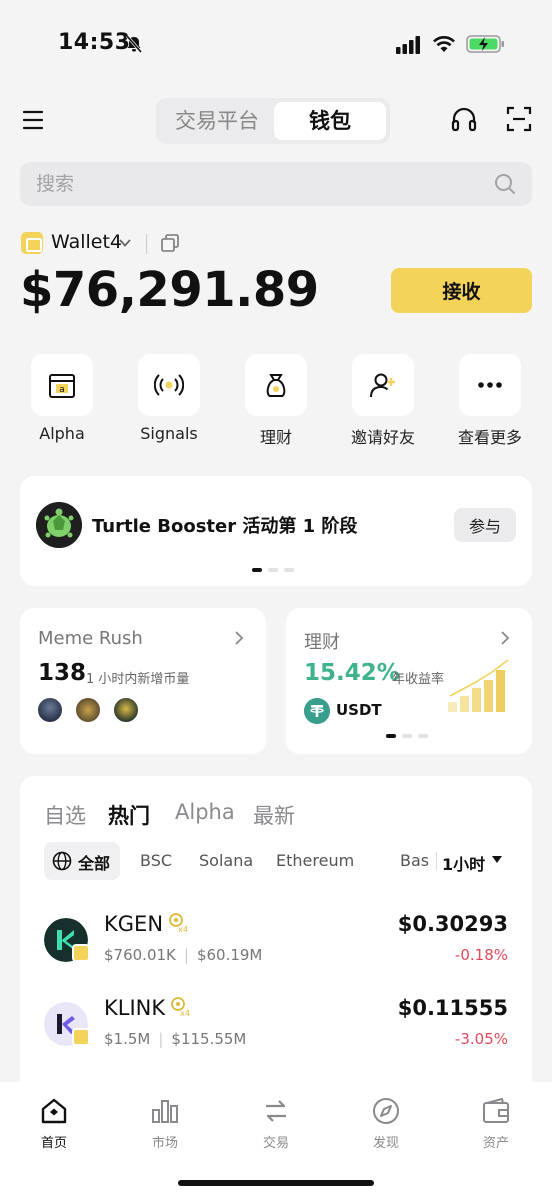  What do you see at coordinates (226, 860) in the screenshot?
I see `chain-chip-solana: Solana` at bounding box center [226, 860].